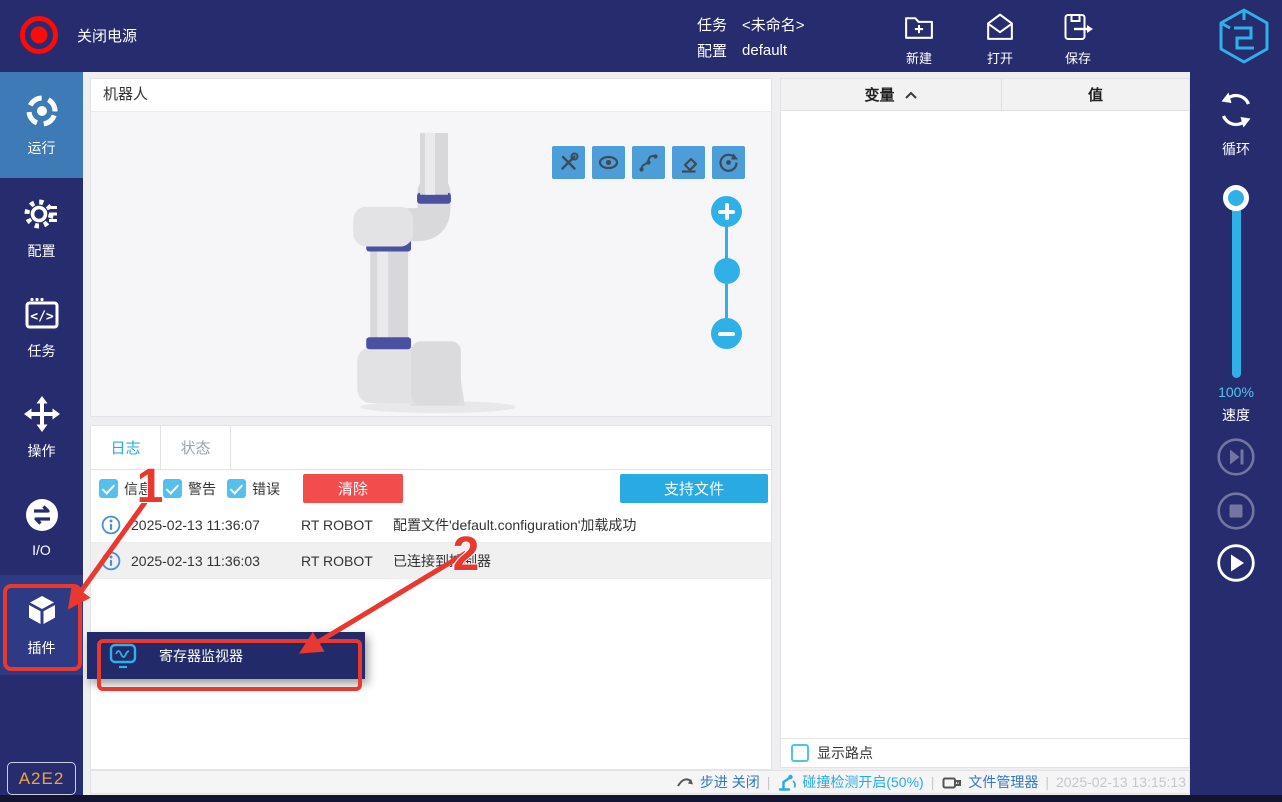 This screenshot has height=802, width=1282. I want to click on speed-slider-knob, so click(1236, 198).